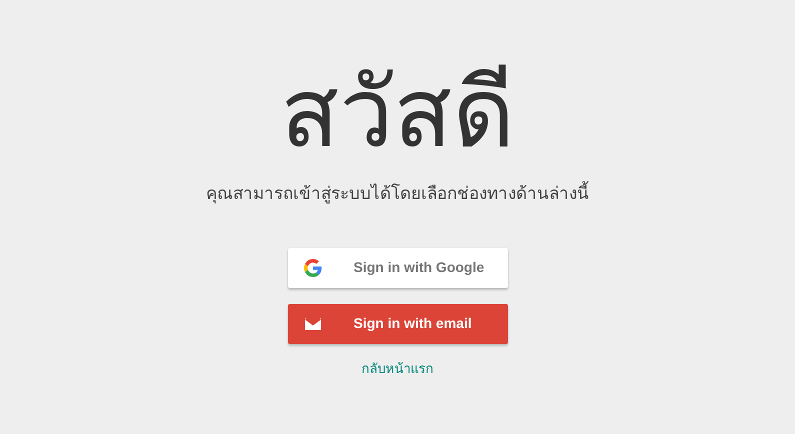  What do you see at coordinates (313, 267) in the screenshot?
I see `google-icon` at bounding box center [313, 267].